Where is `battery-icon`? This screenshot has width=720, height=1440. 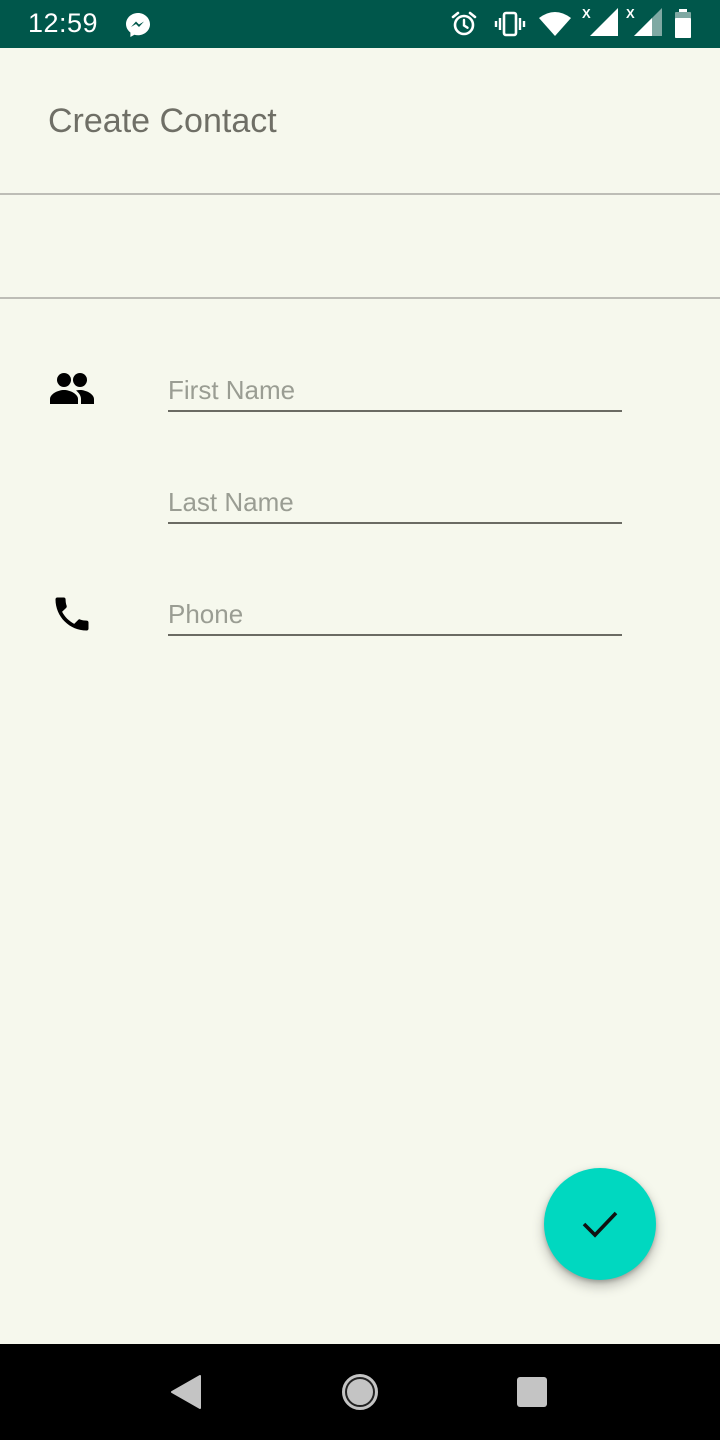
battery-icon is located at coordinates (683, 24).